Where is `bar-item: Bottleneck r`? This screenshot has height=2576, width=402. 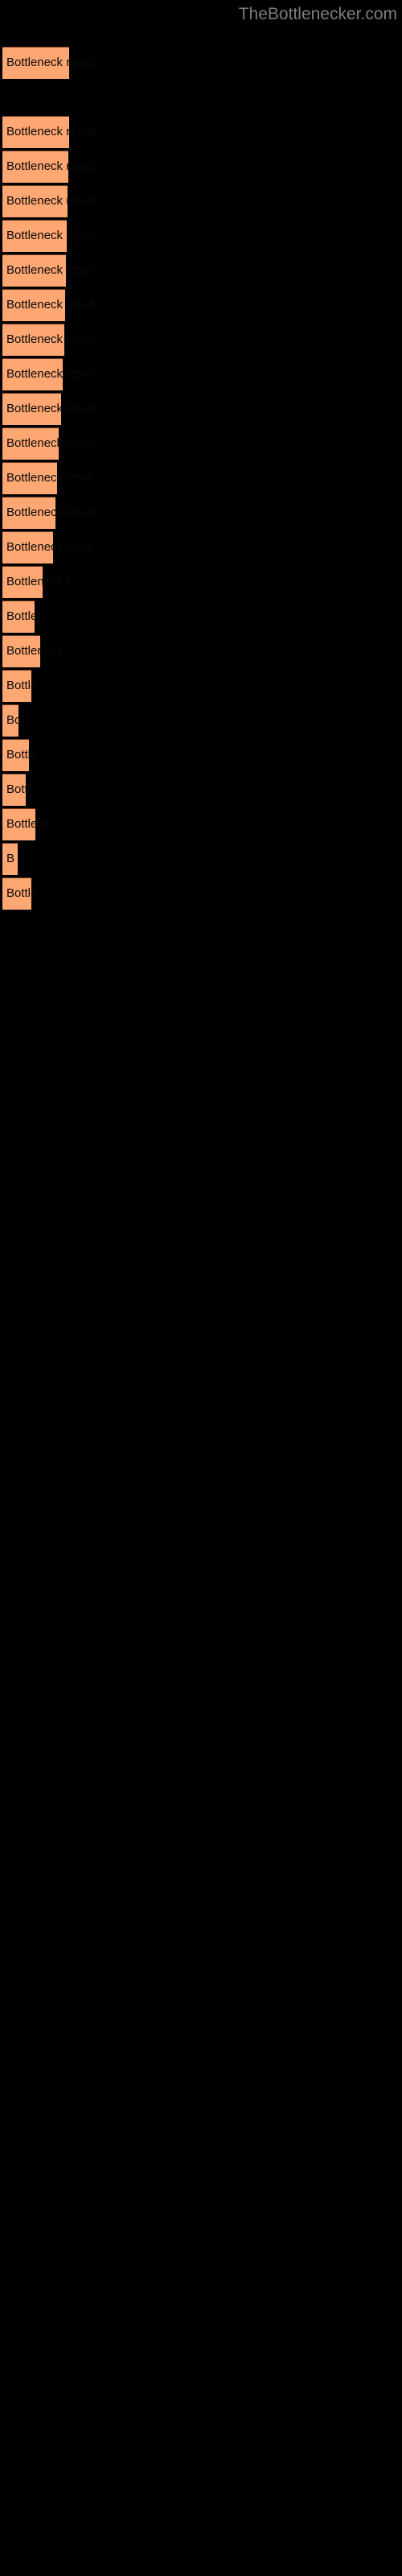
bar-item: Bottleneck r is located at coordinates (36, 582).